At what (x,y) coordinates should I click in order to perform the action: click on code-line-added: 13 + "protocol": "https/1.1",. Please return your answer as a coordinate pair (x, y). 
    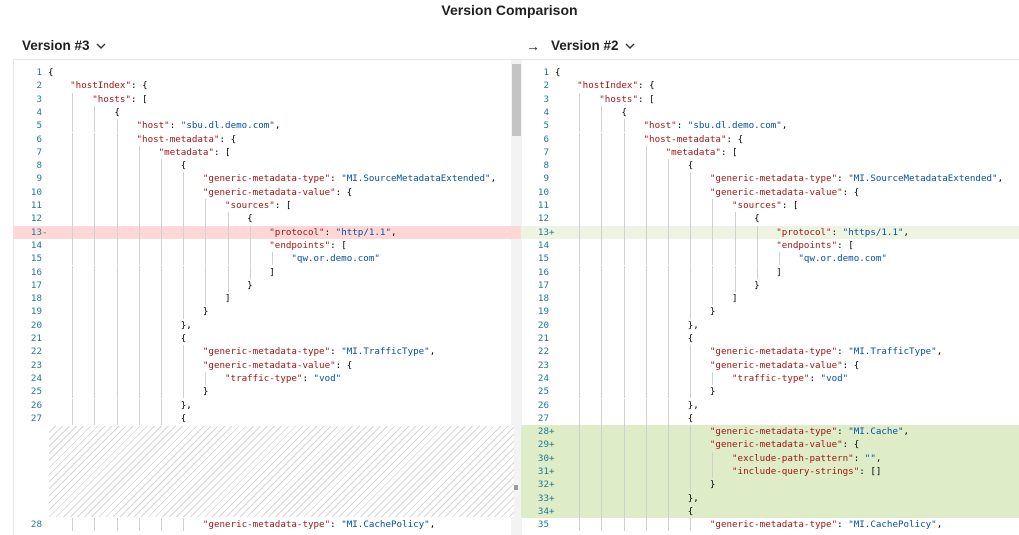
    Looking at the image, I should click on (770, 232).